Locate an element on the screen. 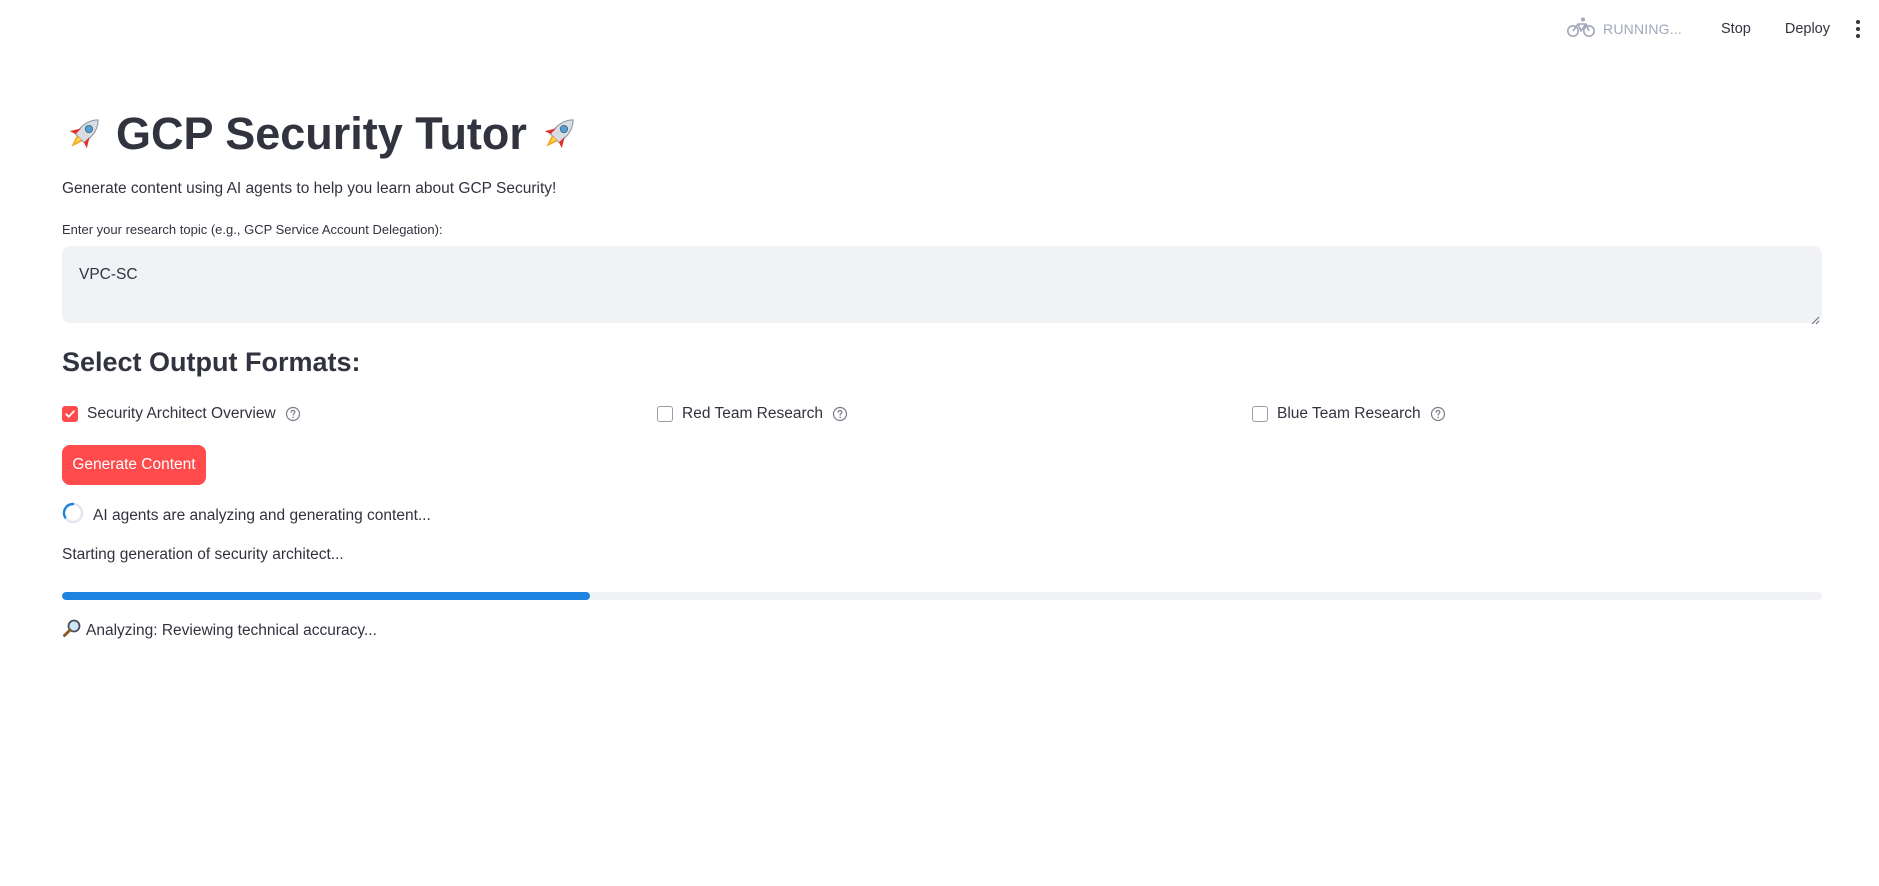 The width and height of the screenshot is (1879, 886). checkbox-red-team-research: Red Team Research is located at coordinates (752, 414).